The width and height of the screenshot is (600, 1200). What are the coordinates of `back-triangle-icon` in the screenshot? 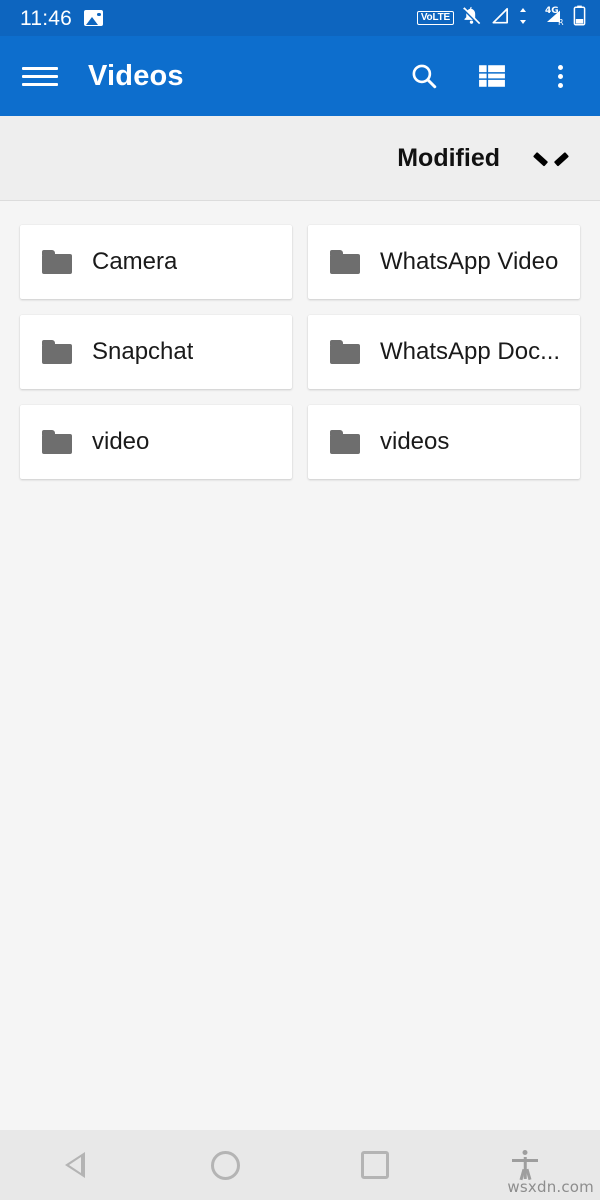 It's located at (75, 1165).